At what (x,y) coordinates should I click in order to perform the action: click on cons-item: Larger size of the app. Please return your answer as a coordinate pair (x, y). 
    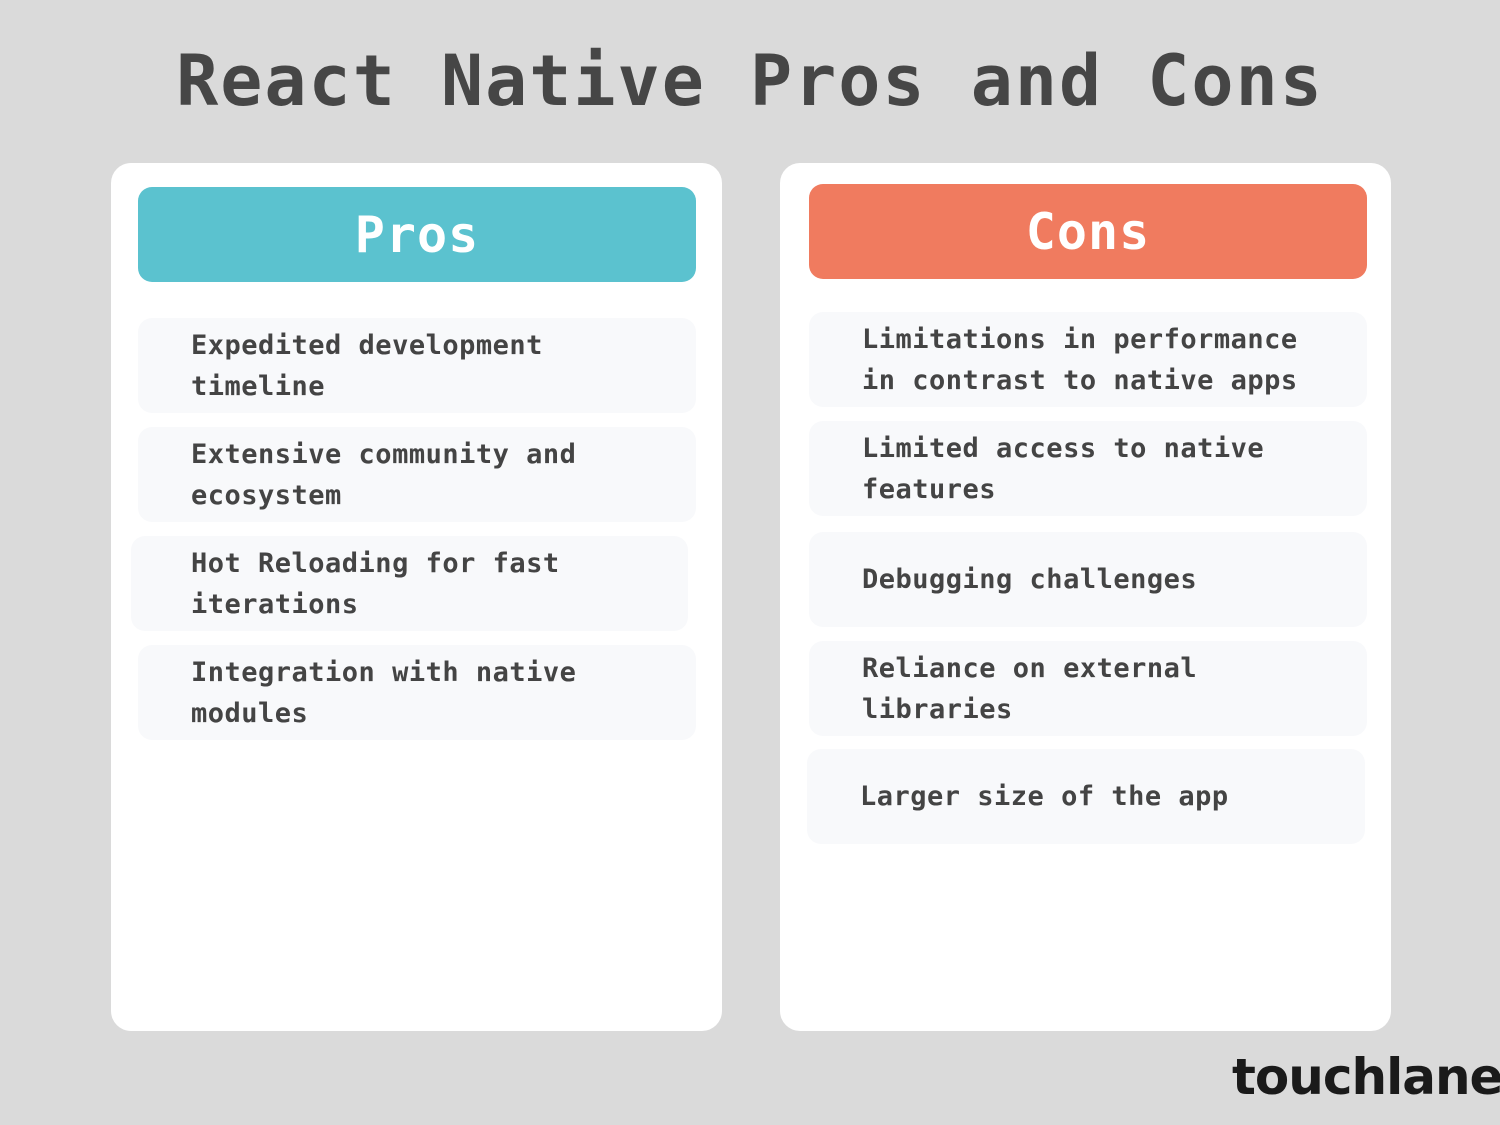
    Looking at the image, I should click on (1086, 796).